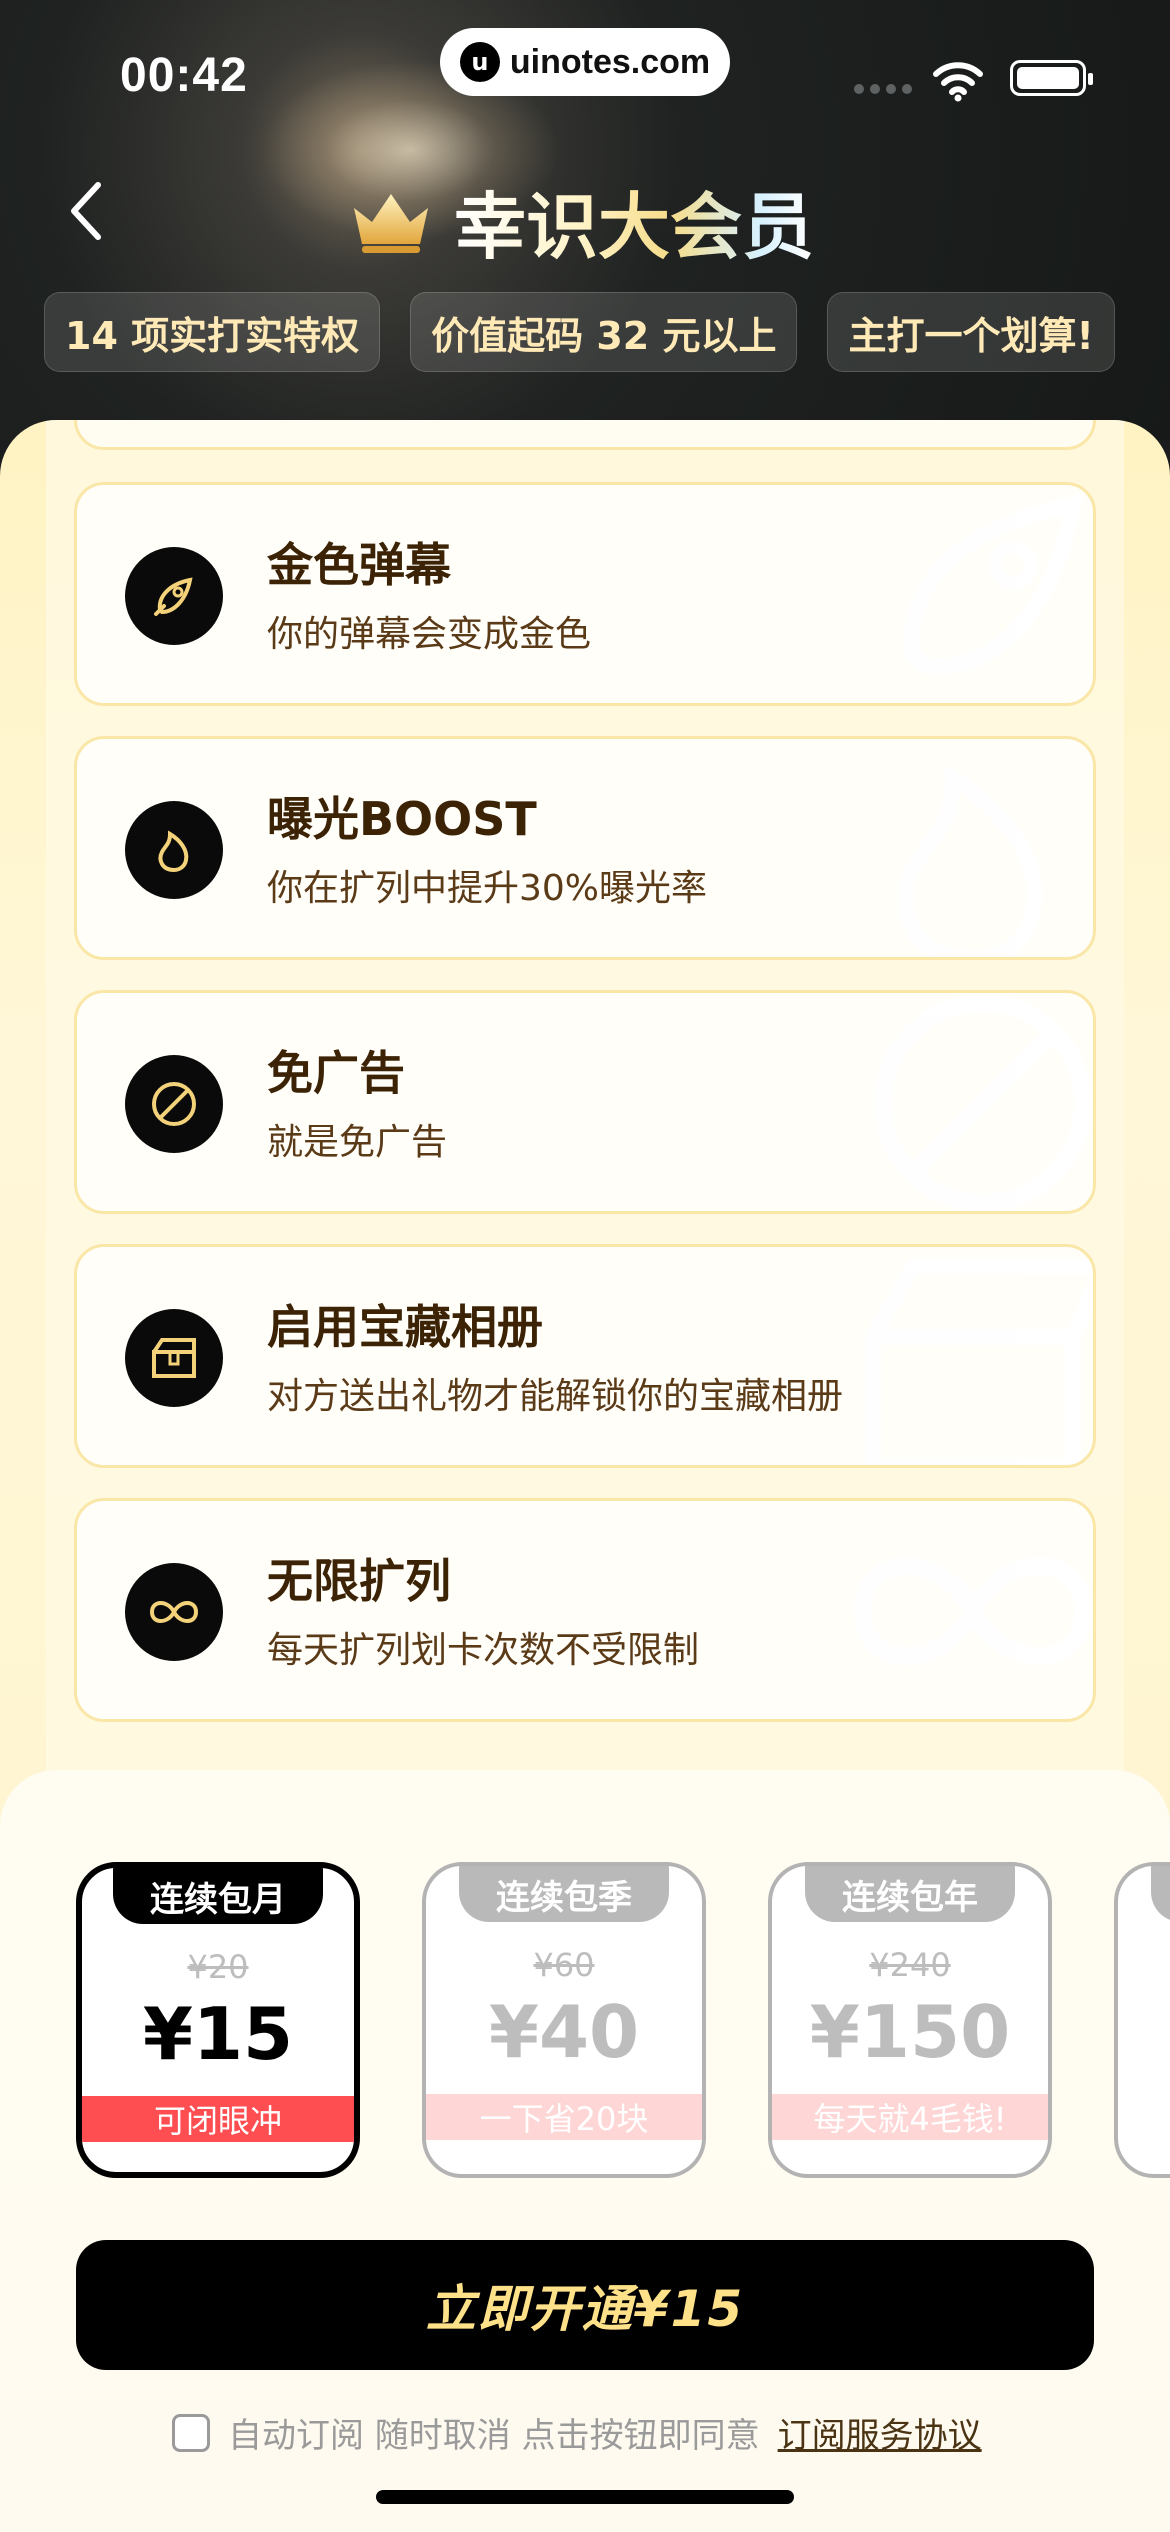 This screenshot has width=1170, height=2532. I want to click on chevron-left-icon, so click(86, 211).